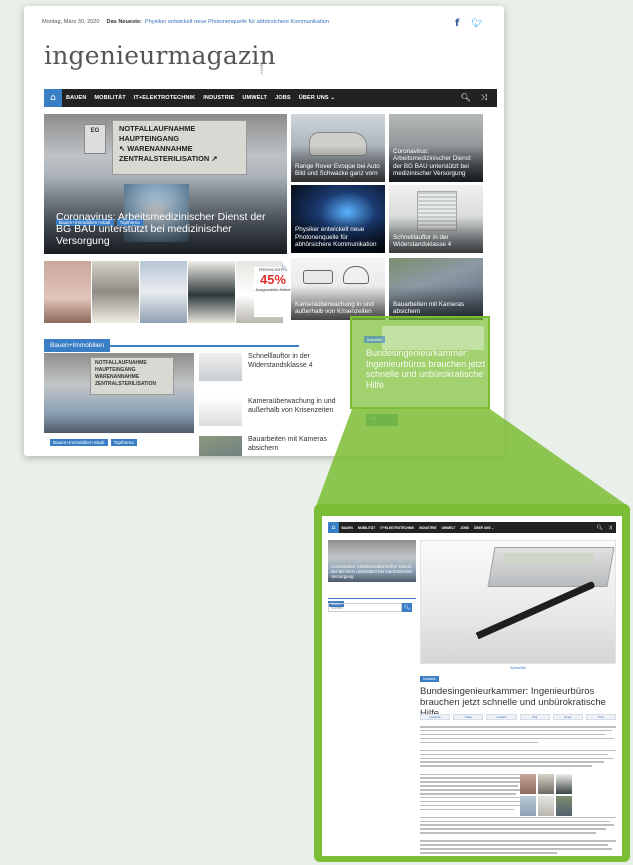 The image size is (633, 865). What do you see at coordinates (79, 442) in the screenshot?
I see `category-badge: Bauen+Immobilien+Stadt` at bounding box center [79, 442].